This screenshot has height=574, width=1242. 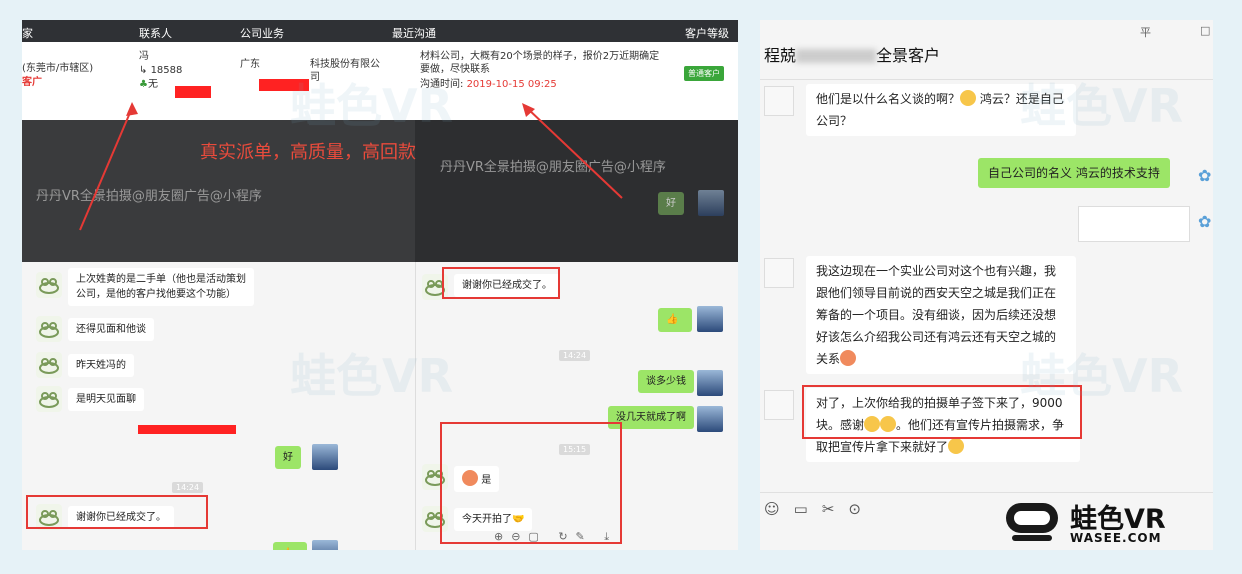 What do you see at coordinates (942, 412) in the screenshot?
I see `highlight-box` at bounding box center [942, 412].